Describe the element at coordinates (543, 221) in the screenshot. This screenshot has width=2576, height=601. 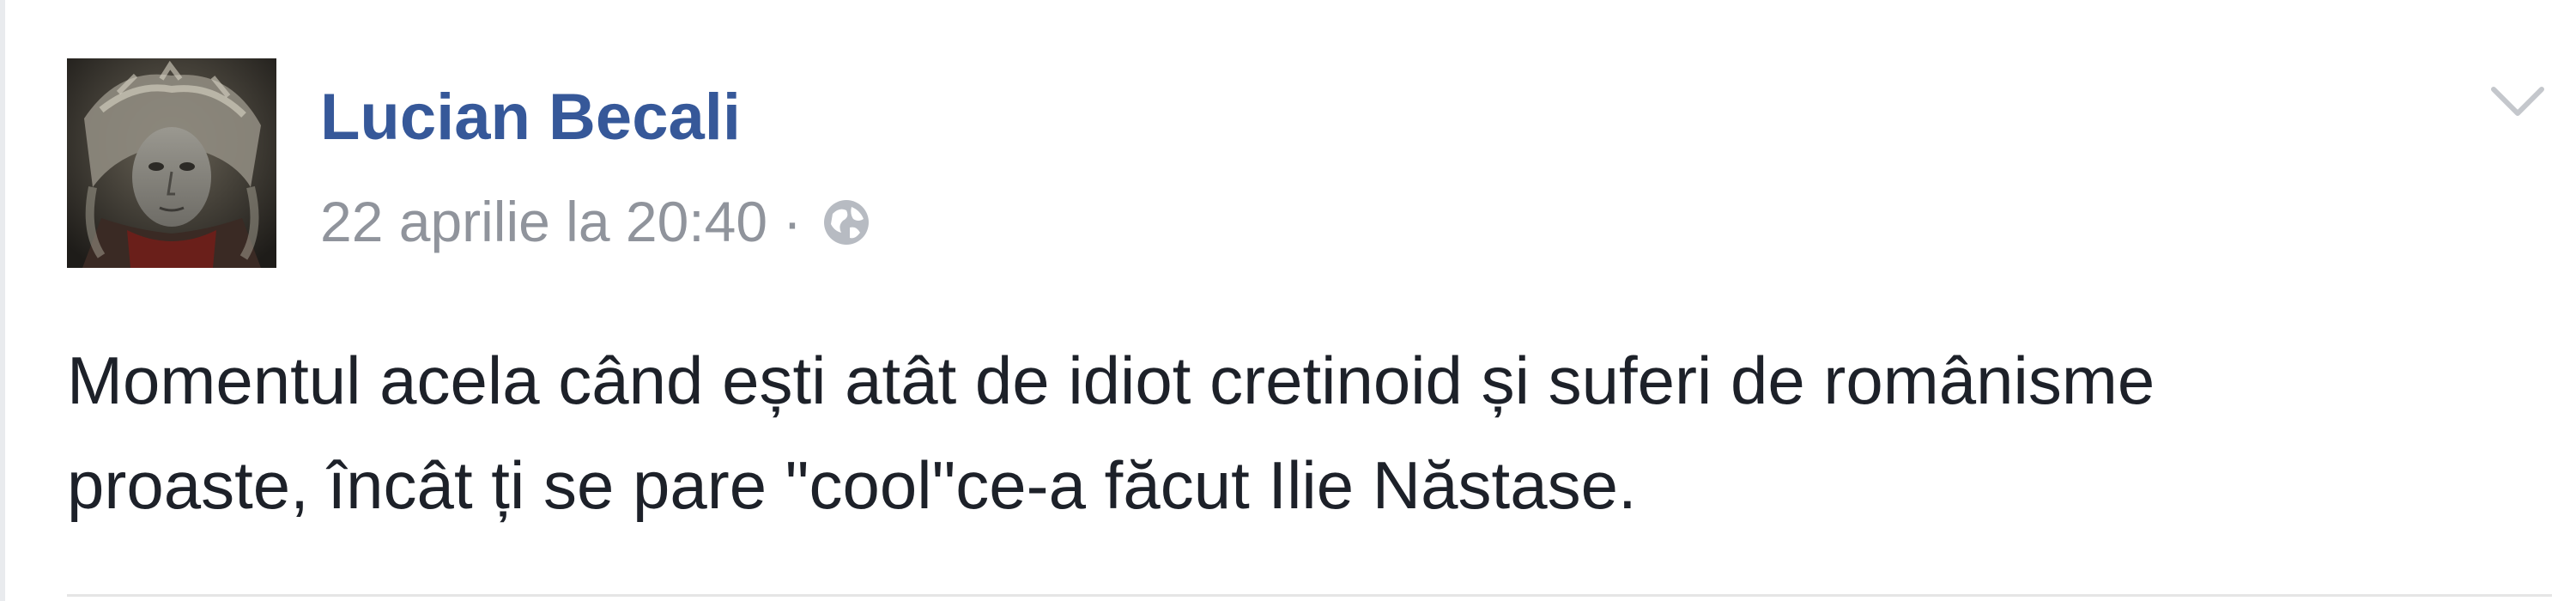
I see `post-timestamp: 22 aprilie la 20:40` at that location.